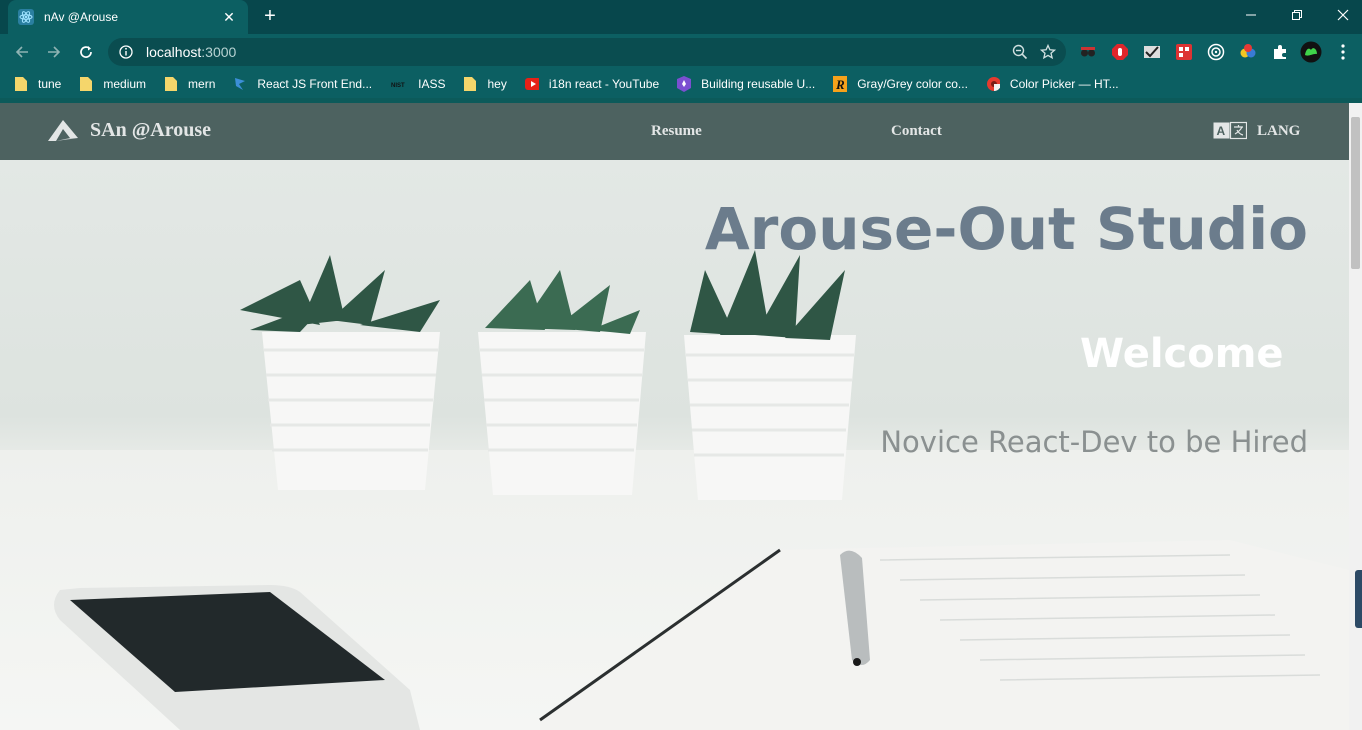 The image size is (1362, 730). I want to click on extension-target-icon, so click(1216, 52).